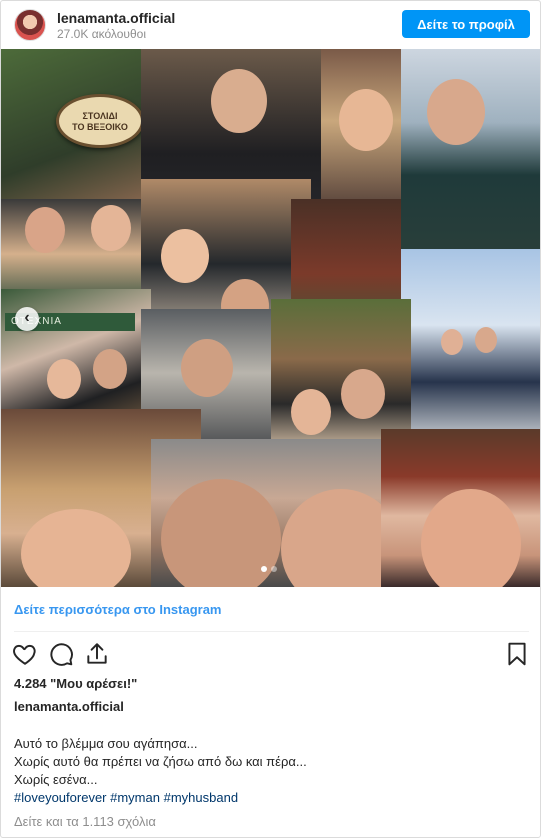 This screenshot has height=838, width=541. What do you see at coordinates (264, 569) in the screenshot?
I see `carousel-dot-active` at bounding box center [264, 569].